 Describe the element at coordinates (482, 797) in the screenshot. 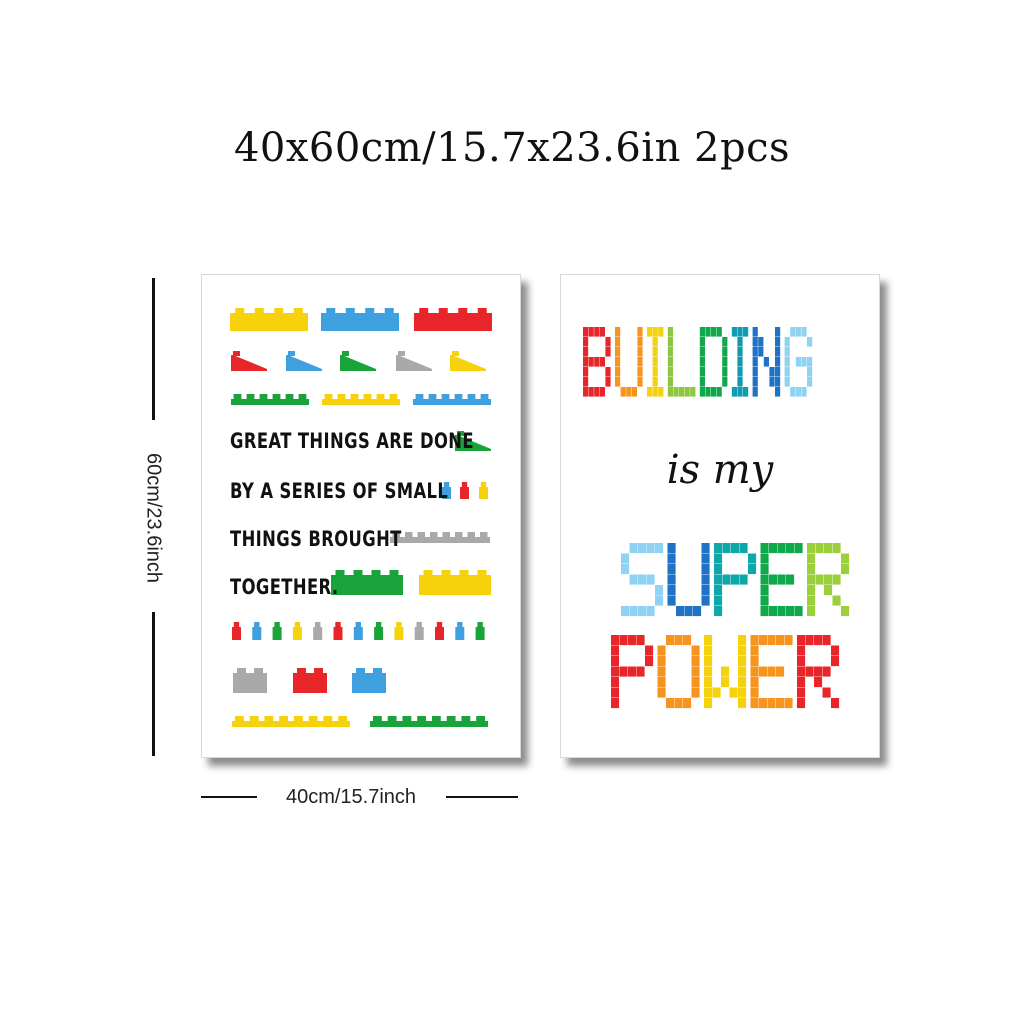

I see `width-measure-line-right` at that location.